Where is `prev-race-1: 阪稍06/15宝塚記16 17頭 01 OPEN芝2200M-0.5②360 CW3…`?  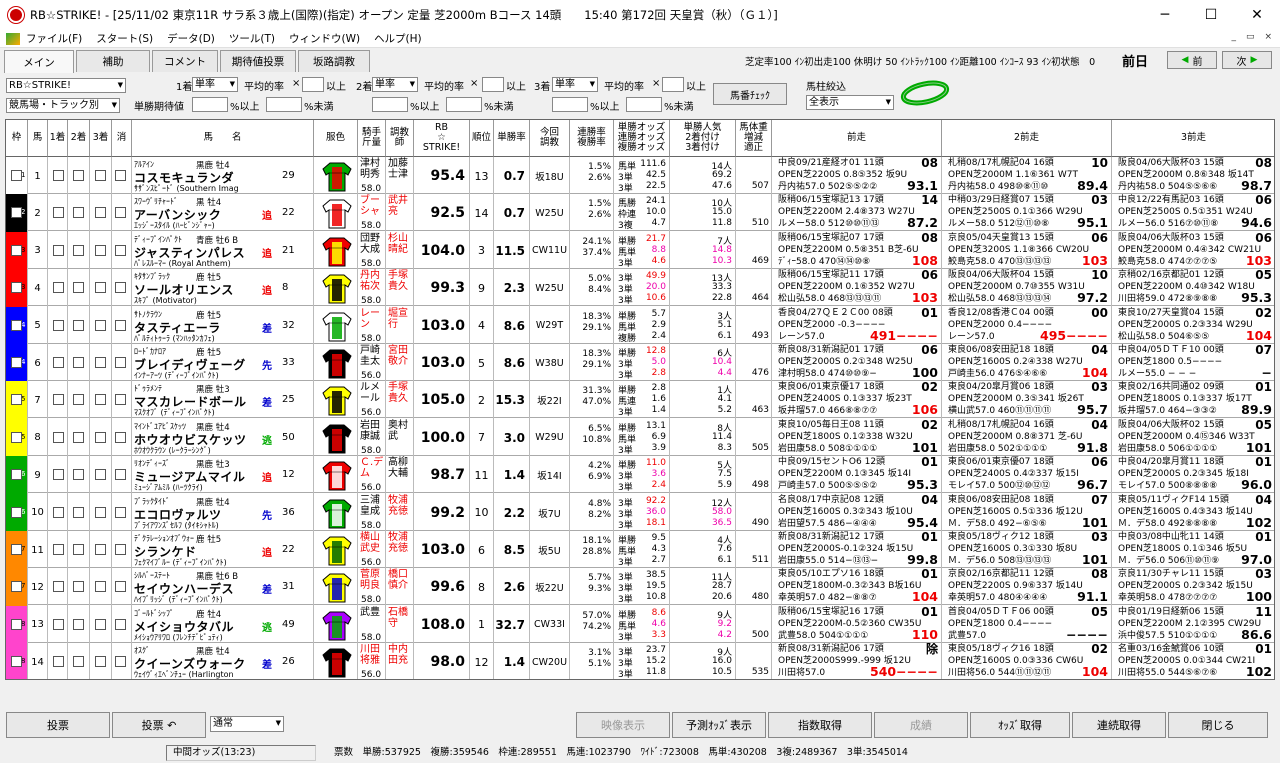
prev-race-1: 阪稍06/15宝塚記16 17頭 01 OPEN芝2200M-0.5②360 CW3… is located at coordinates (857, 624).